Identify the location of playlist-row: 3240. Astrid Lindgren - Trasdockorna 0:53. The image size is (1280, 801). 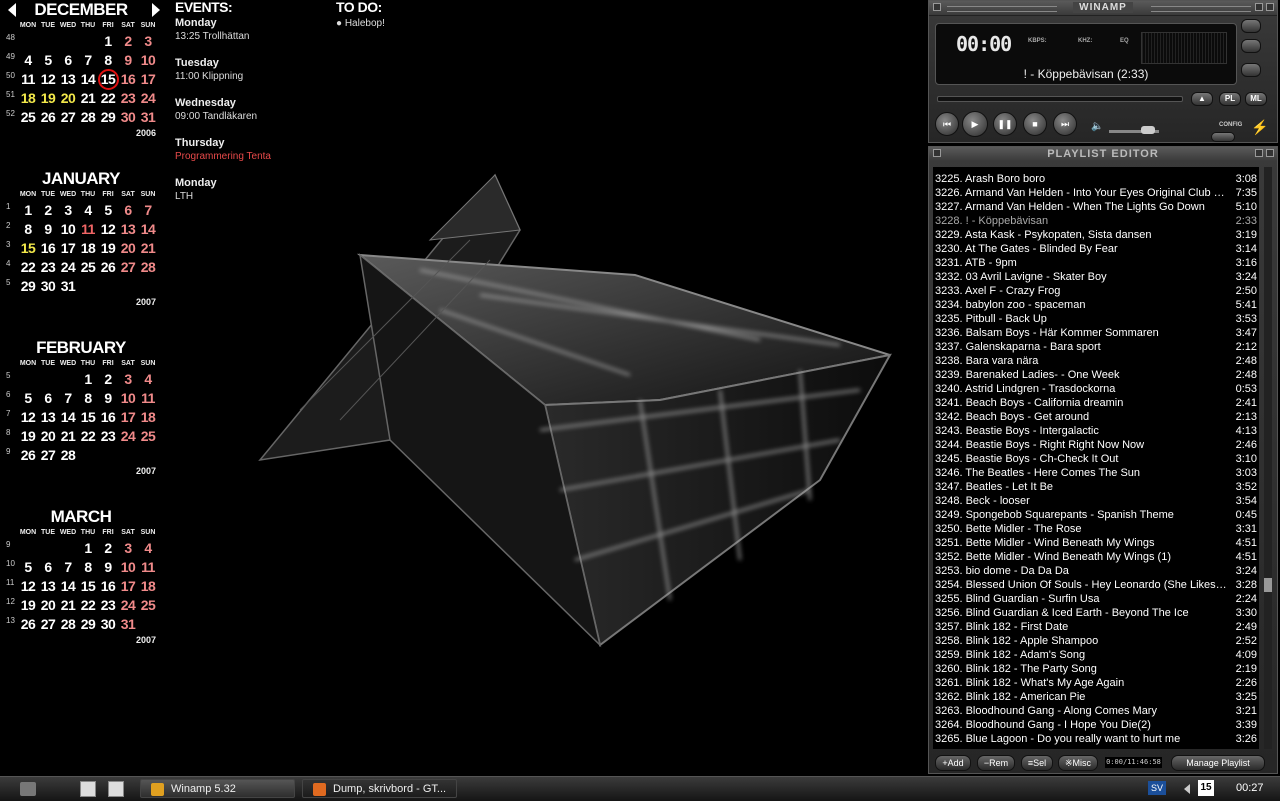
(1096, 389).